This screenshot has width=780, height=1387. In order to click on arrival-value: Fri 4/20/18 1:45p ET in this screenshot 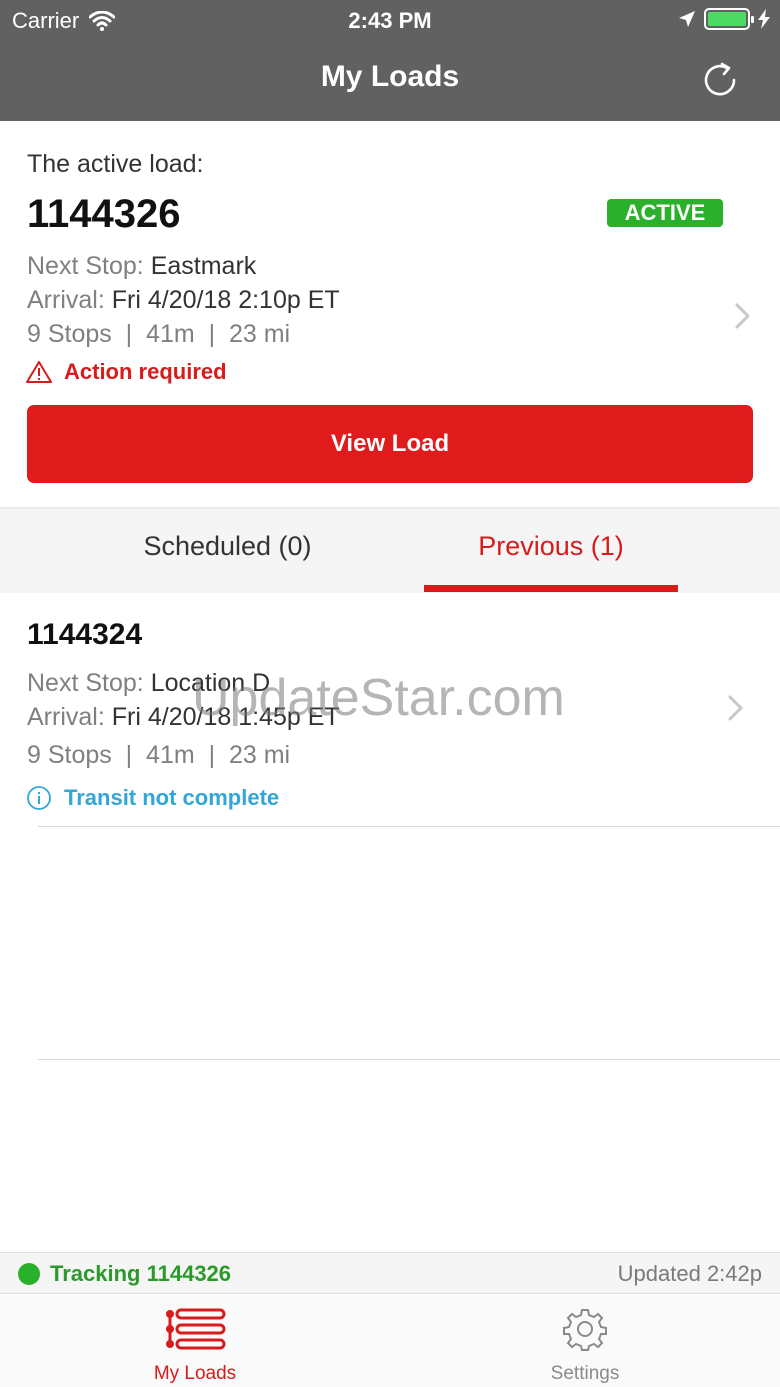, I will do `click(225, 717)`.